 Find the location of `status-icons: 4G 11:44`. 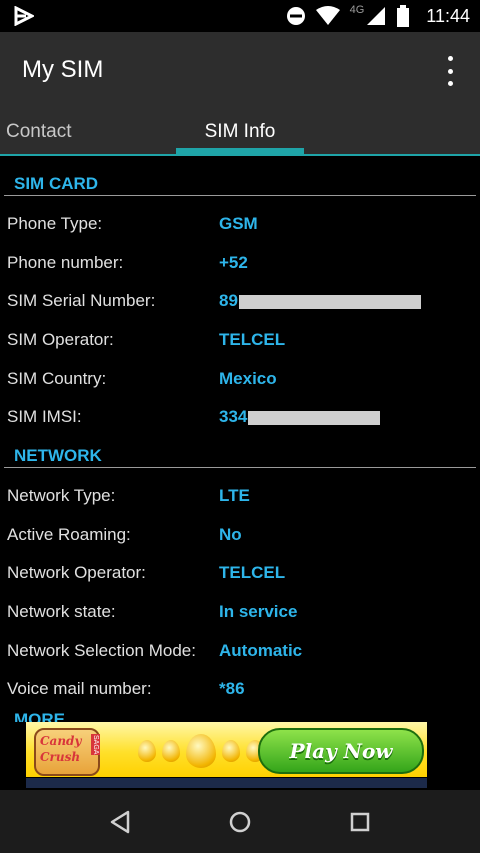

status-icons: 4G 11:44 is located at coordinates (378, 16).